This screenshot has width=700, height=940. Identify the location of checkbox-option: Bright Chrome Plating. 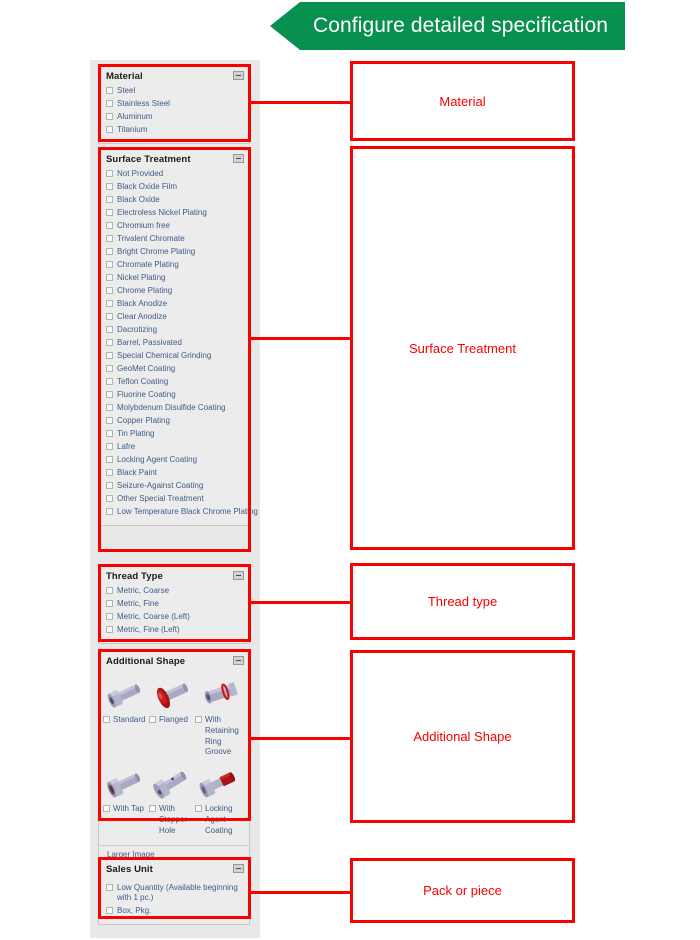
(174, 252).